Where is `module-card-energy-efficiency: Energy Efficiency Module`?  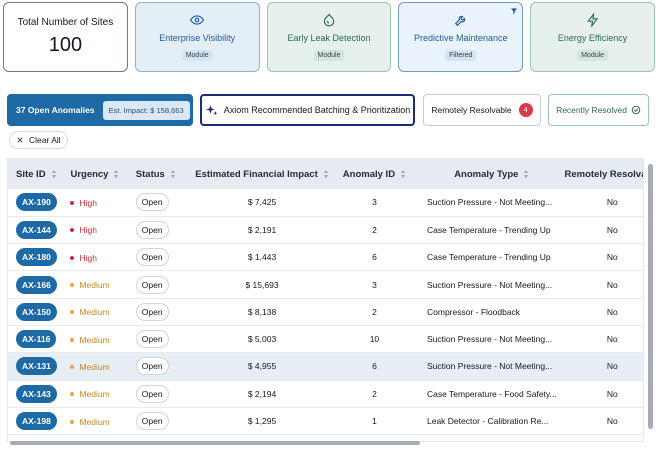 module-card-energy-efficiency: Energy Efficiency Module is located at coordinates (592, 37).